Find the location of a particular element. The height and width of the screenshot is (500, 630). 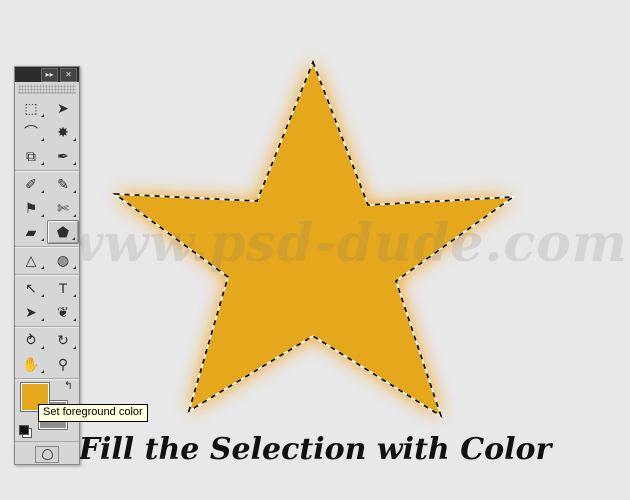

eraser-tool-icon: ▰ is located at coordinates (31, 232).